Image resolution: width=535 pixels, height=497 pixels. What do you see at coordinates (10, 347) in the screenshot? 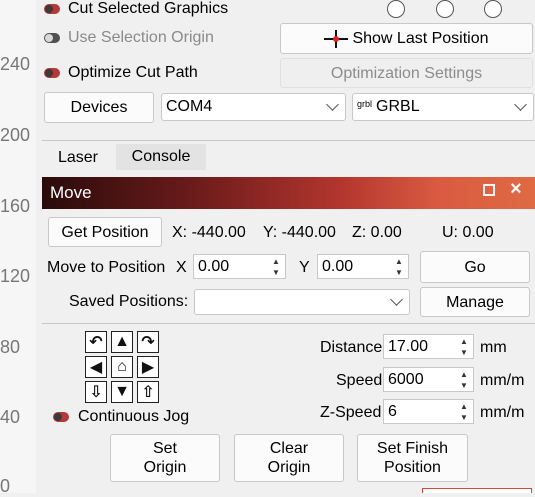
I see `ruler-tick: 80` at bounding box center [10, 347].